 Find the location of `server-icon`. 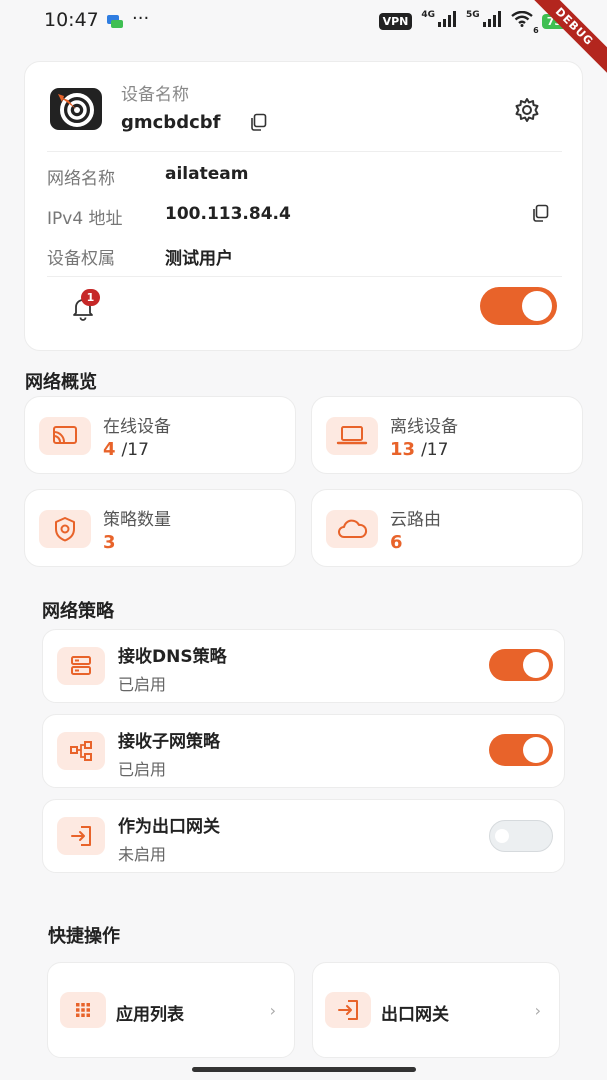

server-icon is located at coordinates (81, 666).